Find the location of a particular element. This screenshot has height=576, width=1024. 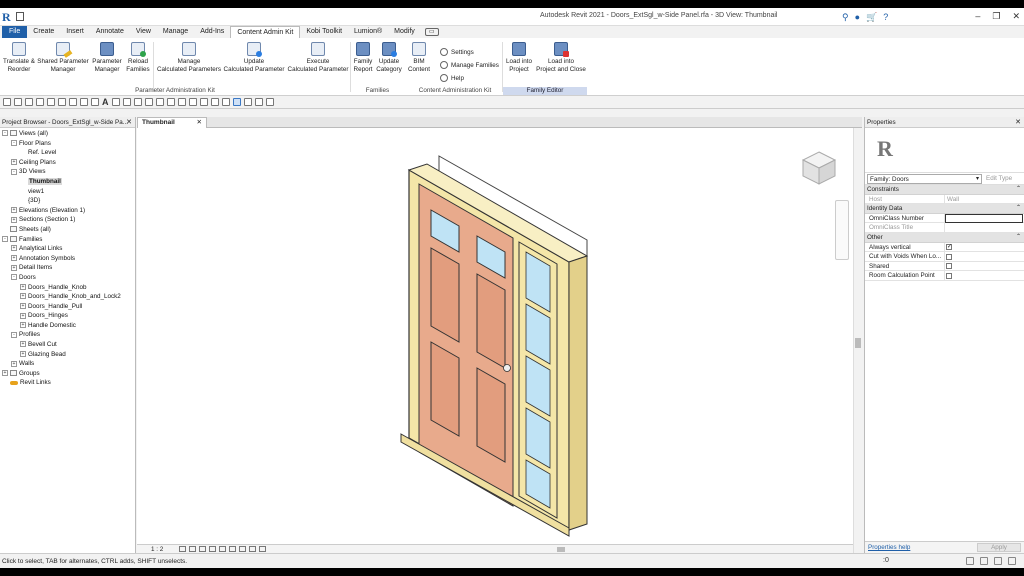

execute-calculated-parameter-button: Execute Calculated Parameter is located at coordinates (318, 57).